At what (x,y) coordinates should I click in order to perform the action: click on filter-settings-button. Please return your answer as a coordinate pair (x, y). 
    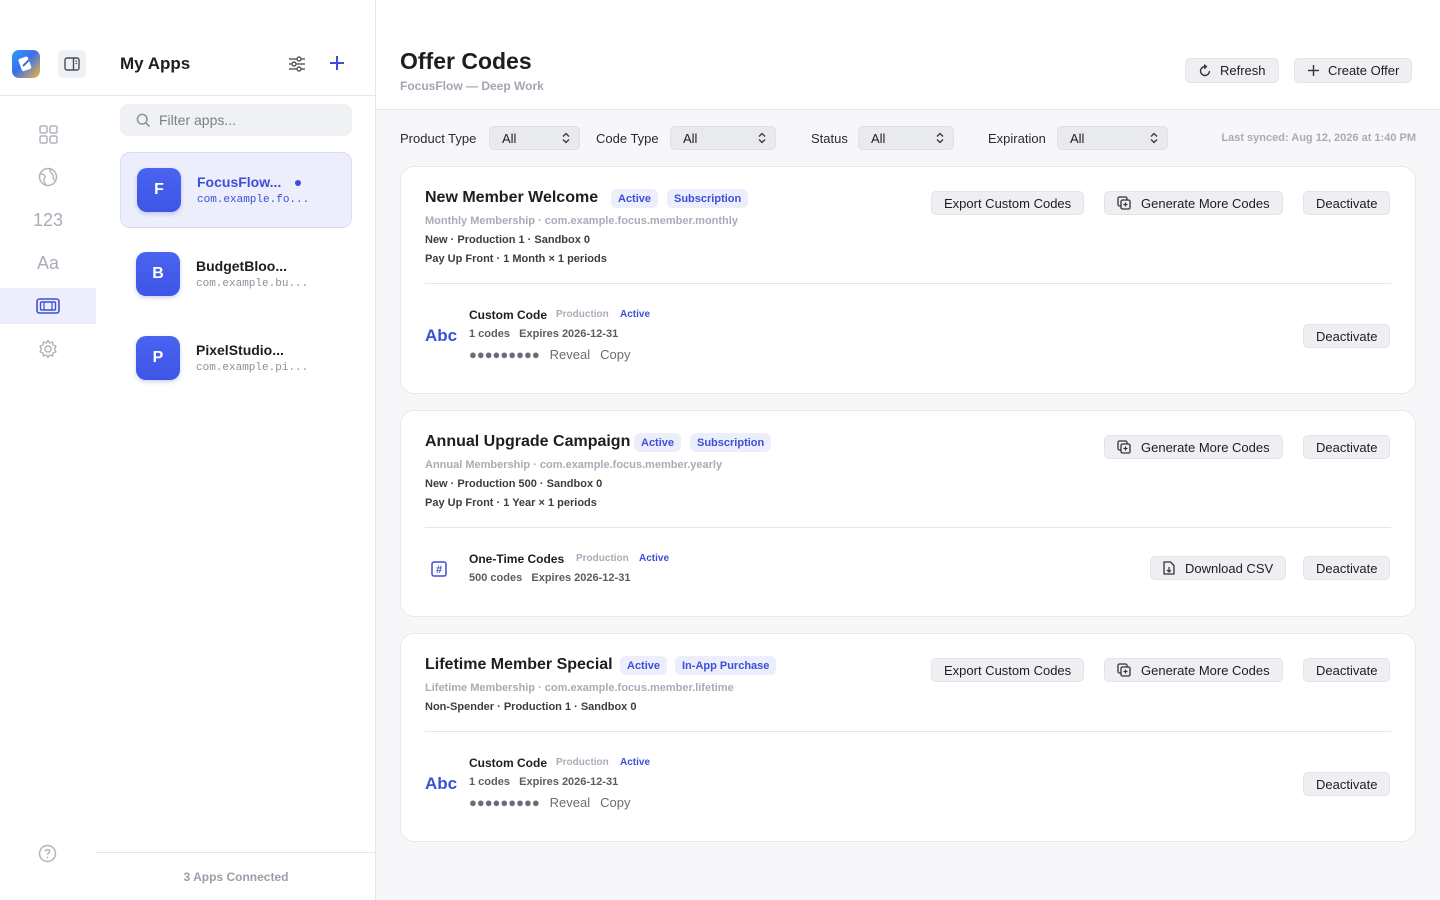
    Looking at the image, I should click on (297, 66).